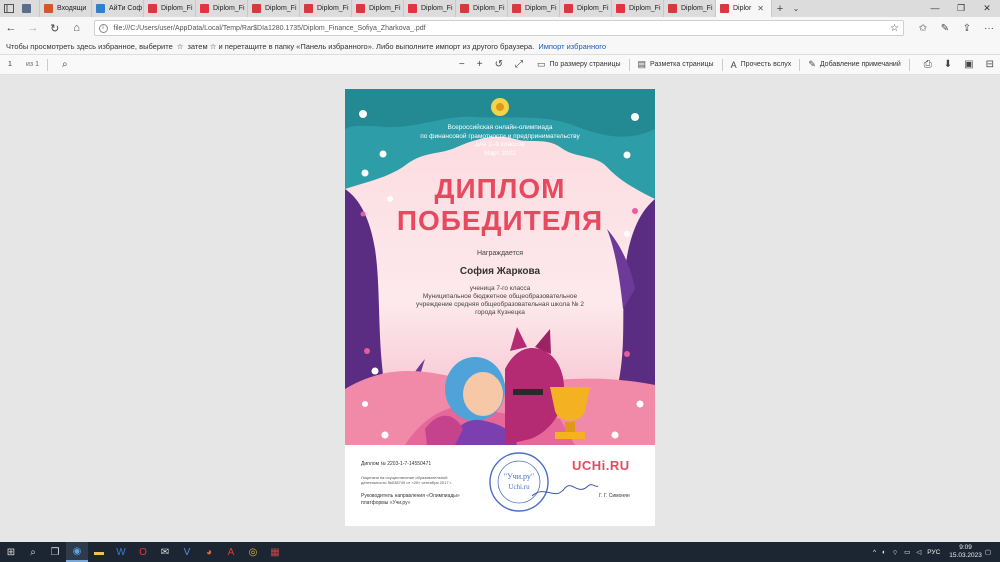  Describe the element at coordinates (572, 46) in the screenshot. I see `import-favorites-link: Импорт избранного` at that location.